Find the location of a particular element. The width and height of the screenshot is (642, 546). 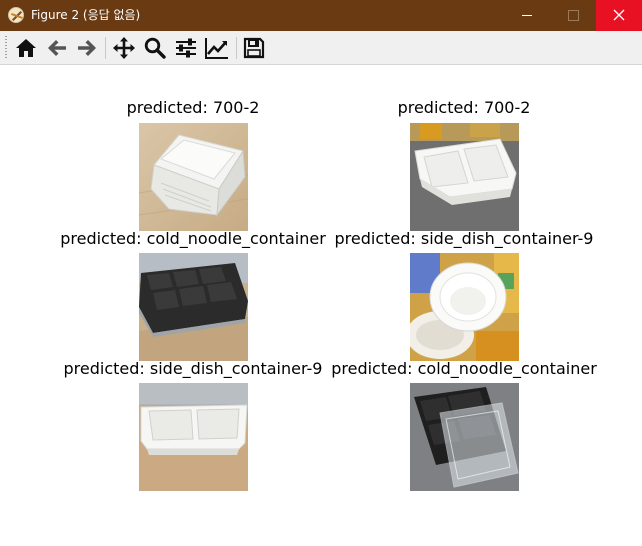

minimize-button is located at coordinates (527, 15).